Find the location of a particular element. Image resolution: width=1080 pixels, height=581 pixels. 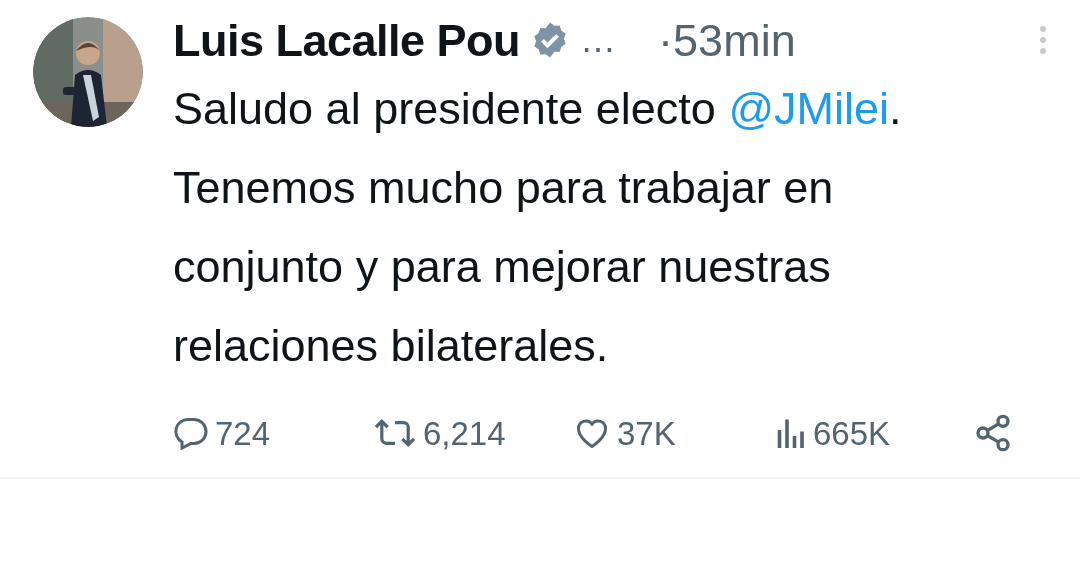

reply-button: 724 is located at coordinates (273, 433).